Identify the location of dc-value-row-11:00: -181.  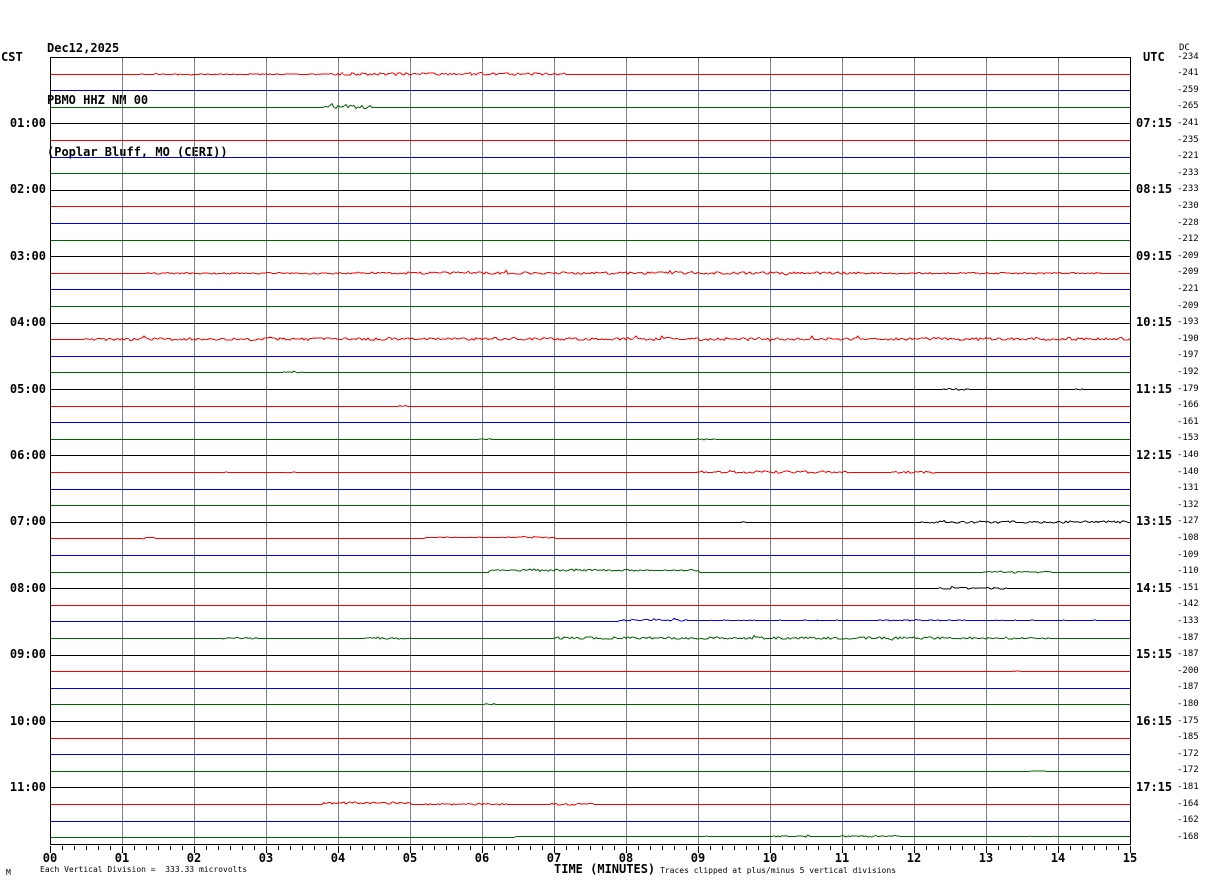
(1188, 786).